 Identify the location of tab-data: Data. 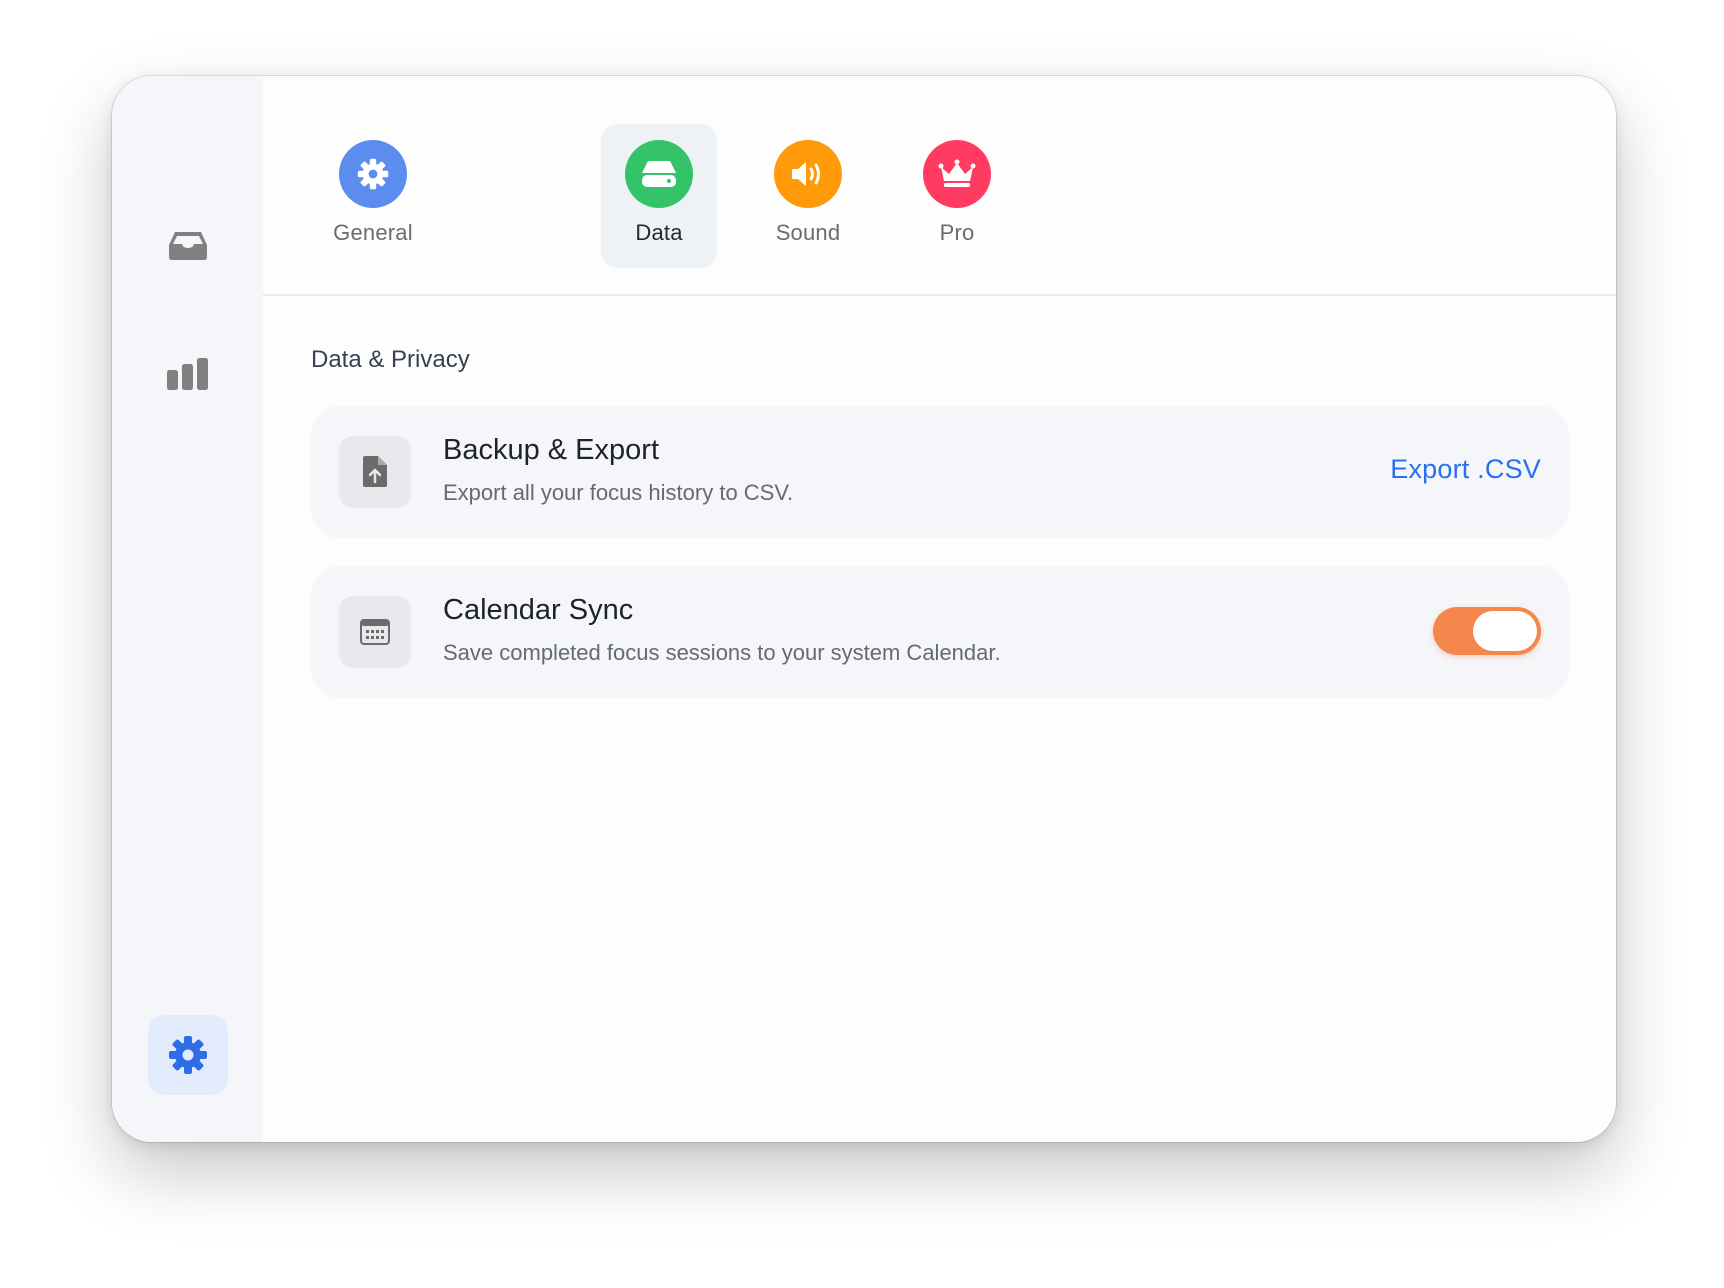
(659, 196).